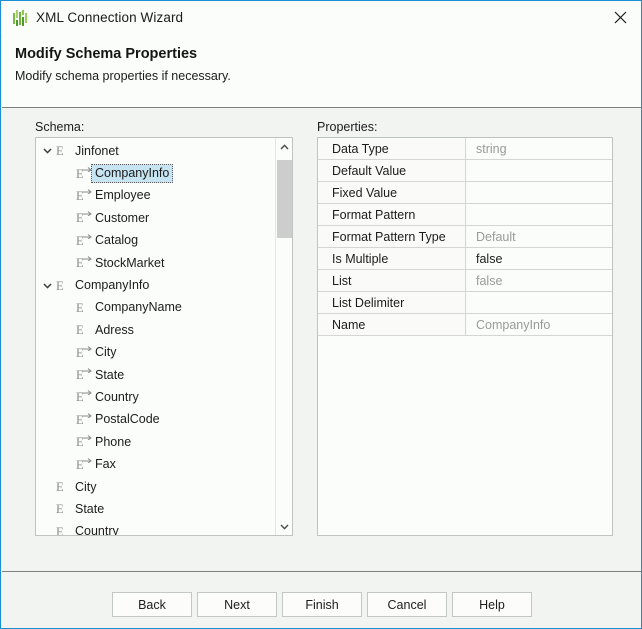 The image size is (642, 629). I want to click on property-row: Fixed Value, so click(465, 193).